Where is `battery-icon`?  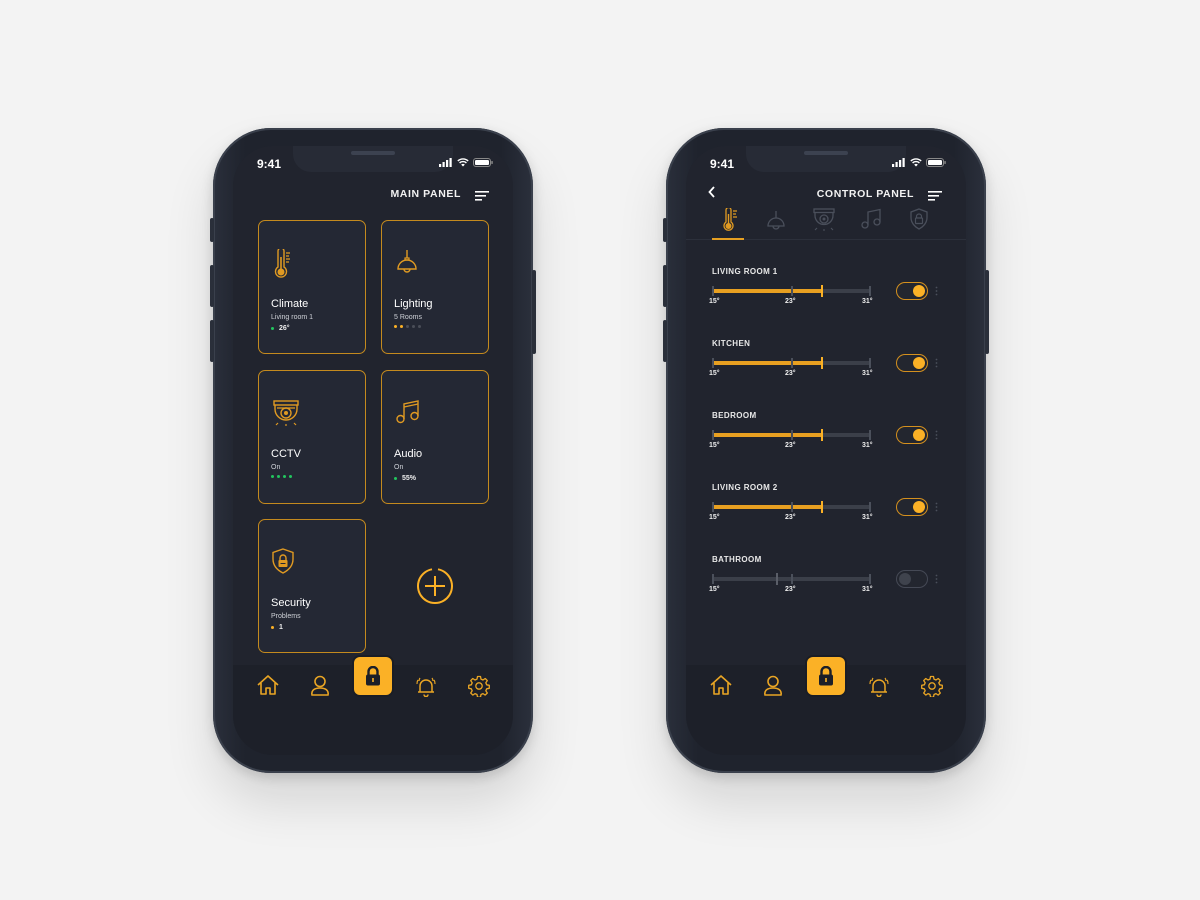
battery-icon is located at coordinates (483, 162).